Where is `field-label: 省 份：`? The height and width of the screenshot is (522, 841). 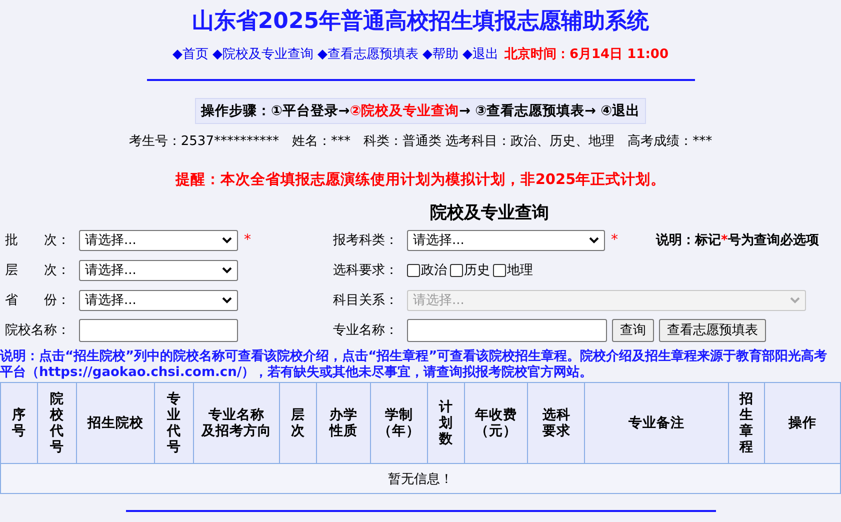 field-label: 省 份： is located at coordinates (38, 300).